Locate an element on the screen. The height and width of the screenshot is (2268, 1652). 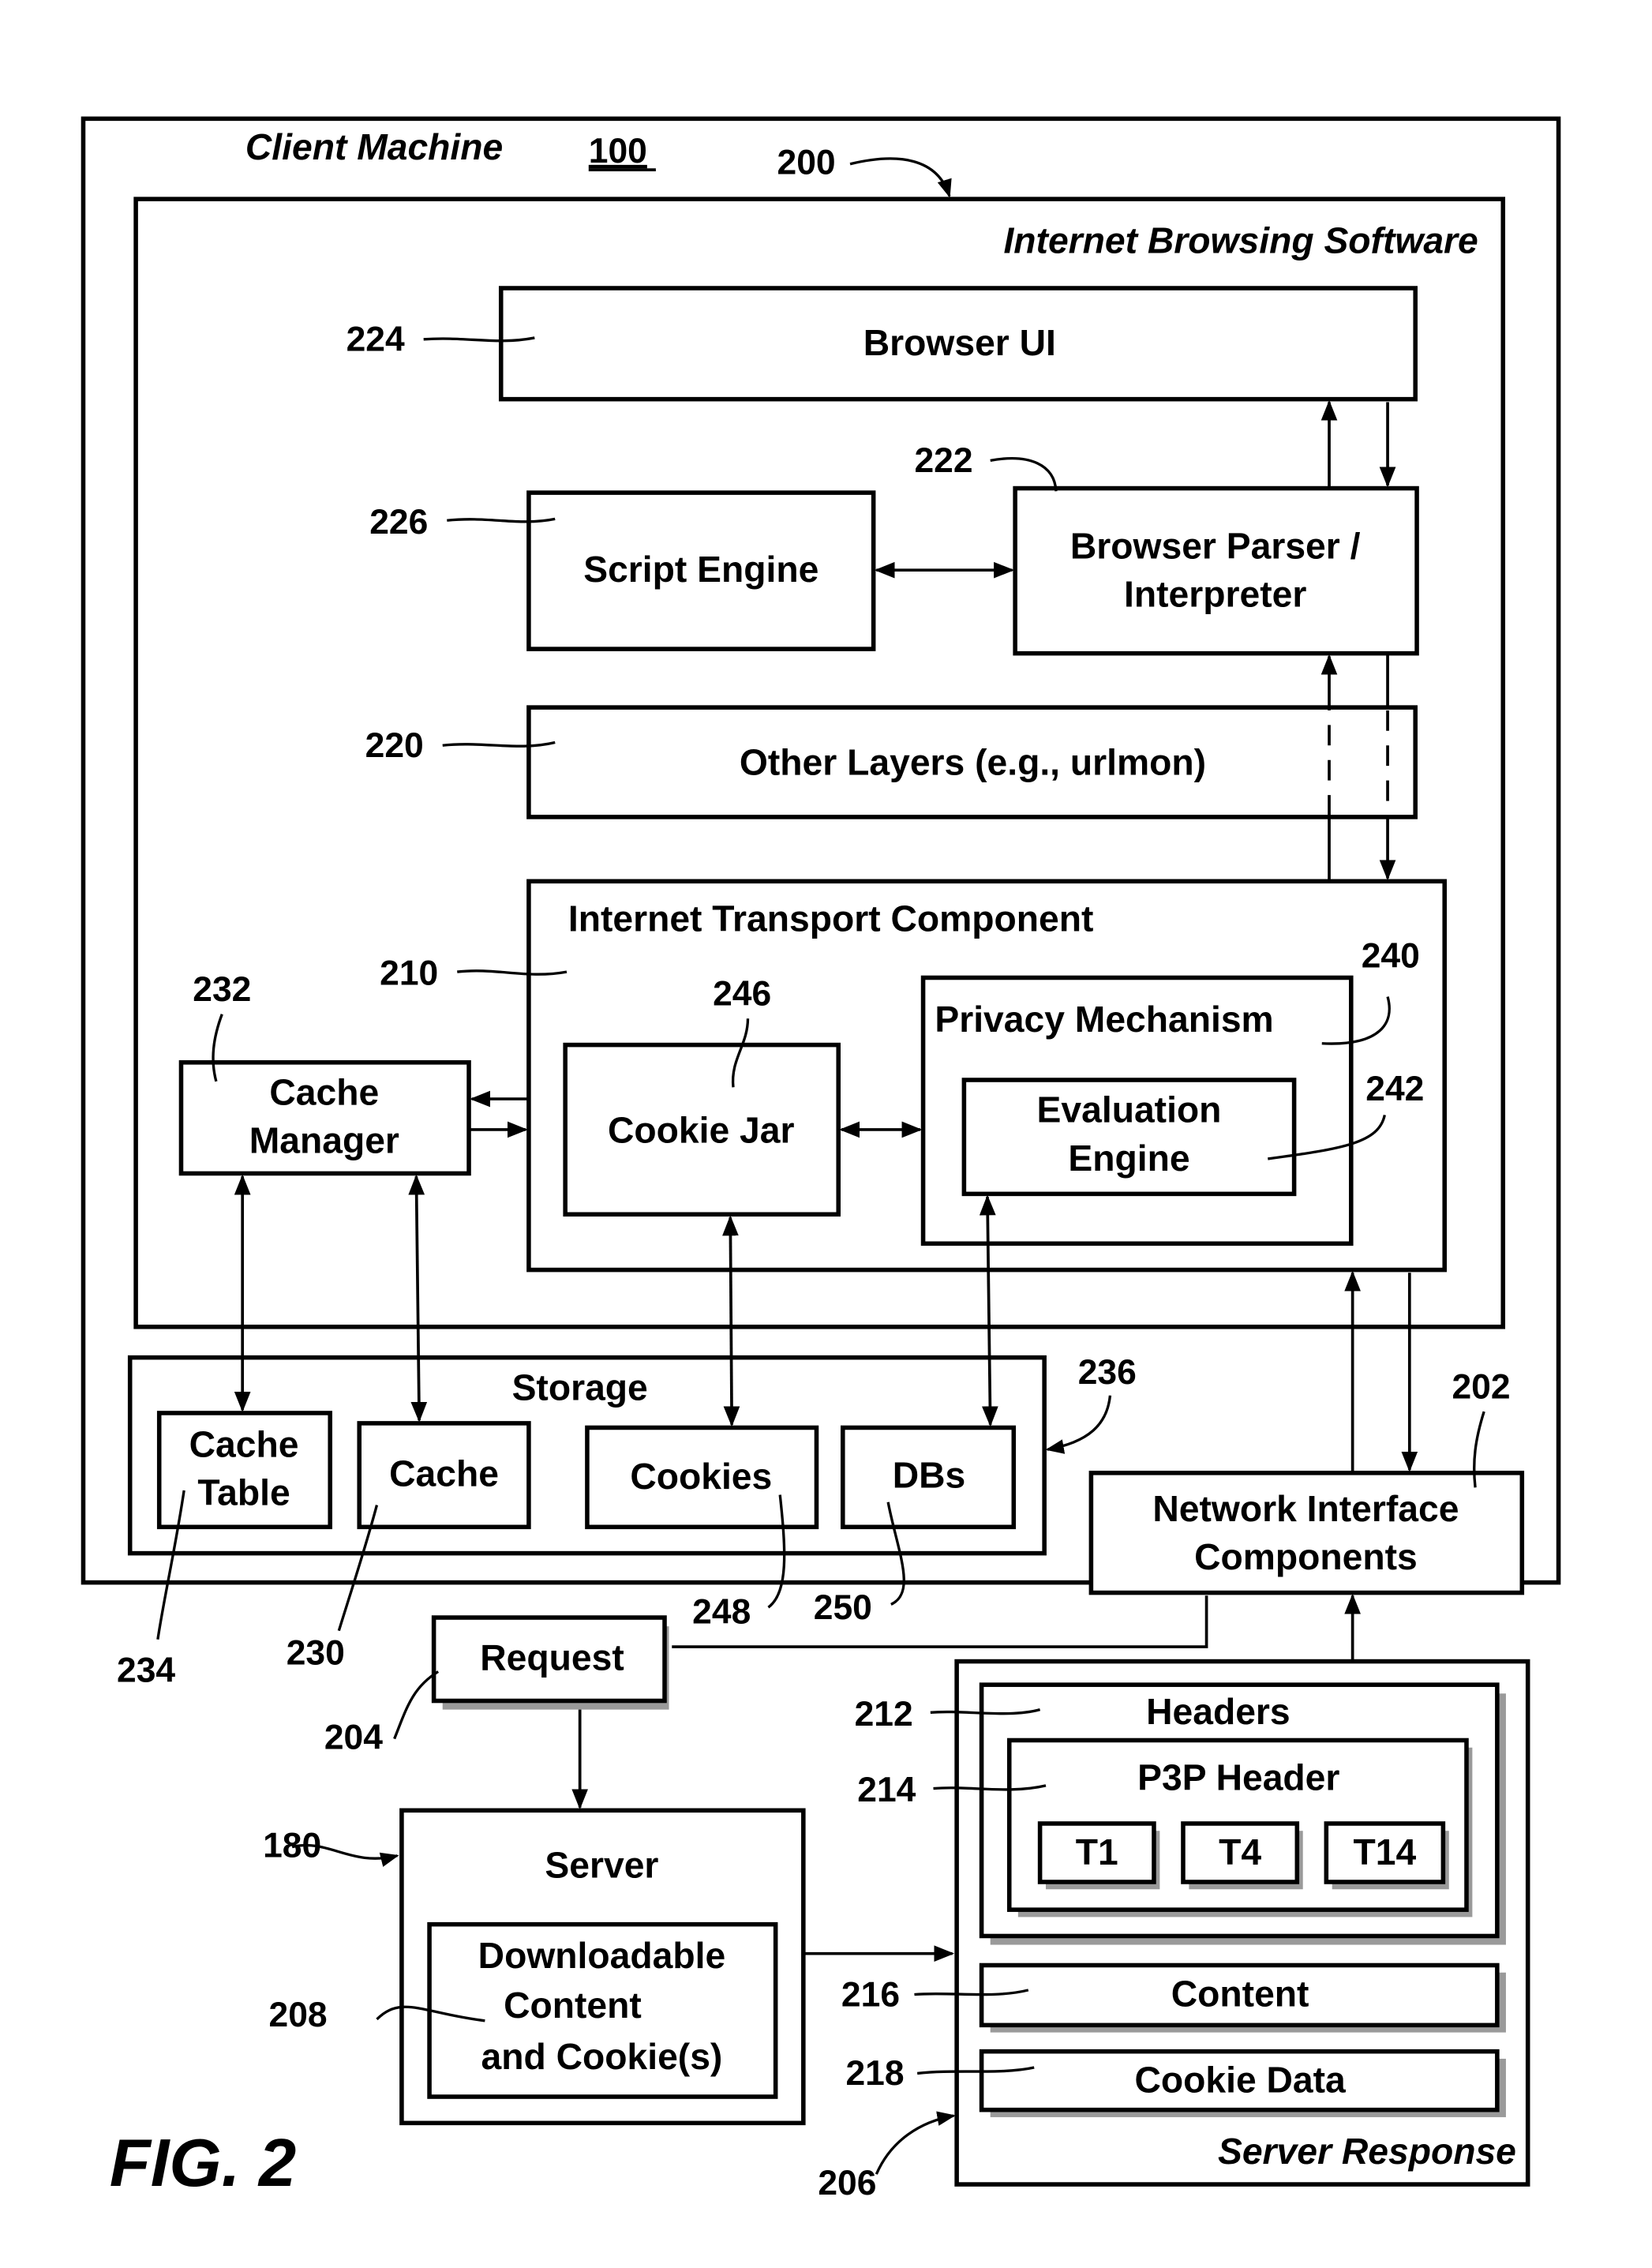
evaluation-label-line1: Evaluation is located at coordinates (1129, 1109).